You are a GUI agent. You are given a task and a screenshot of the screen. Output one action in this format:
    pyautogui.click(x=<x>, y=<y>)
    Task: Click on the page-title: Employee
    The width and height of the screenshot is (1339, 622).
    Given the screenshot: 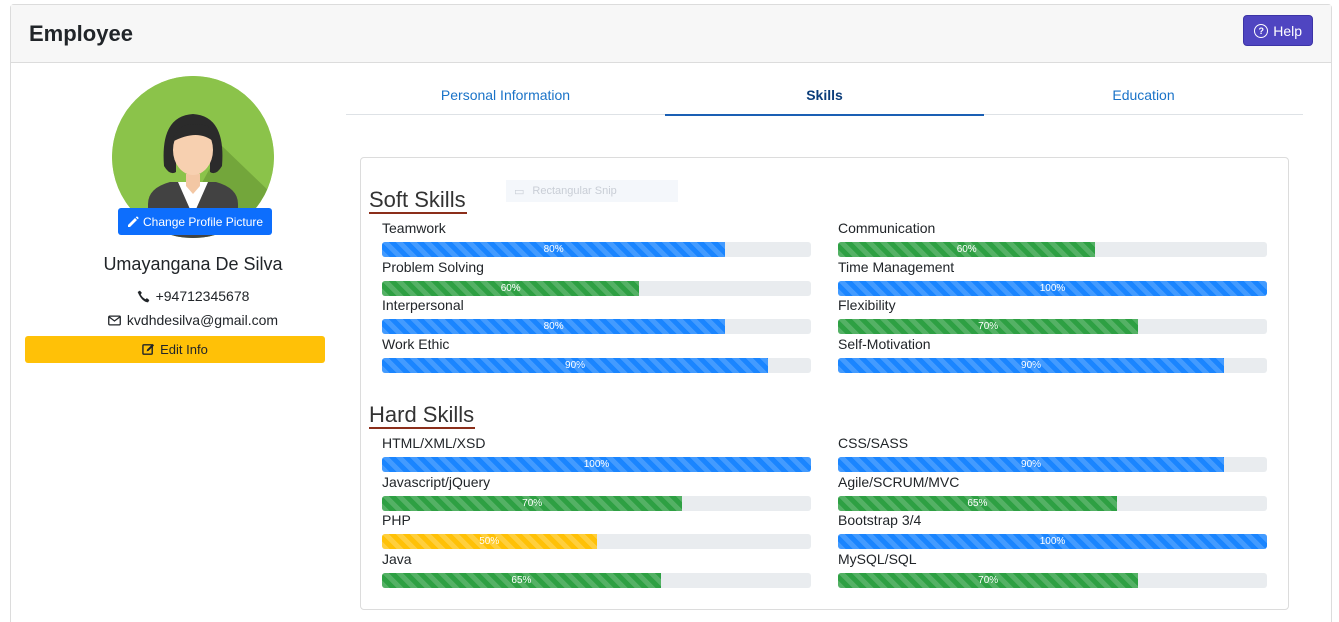 What is the action you would take?
    pyautogui.click(x=81, y=33)
    